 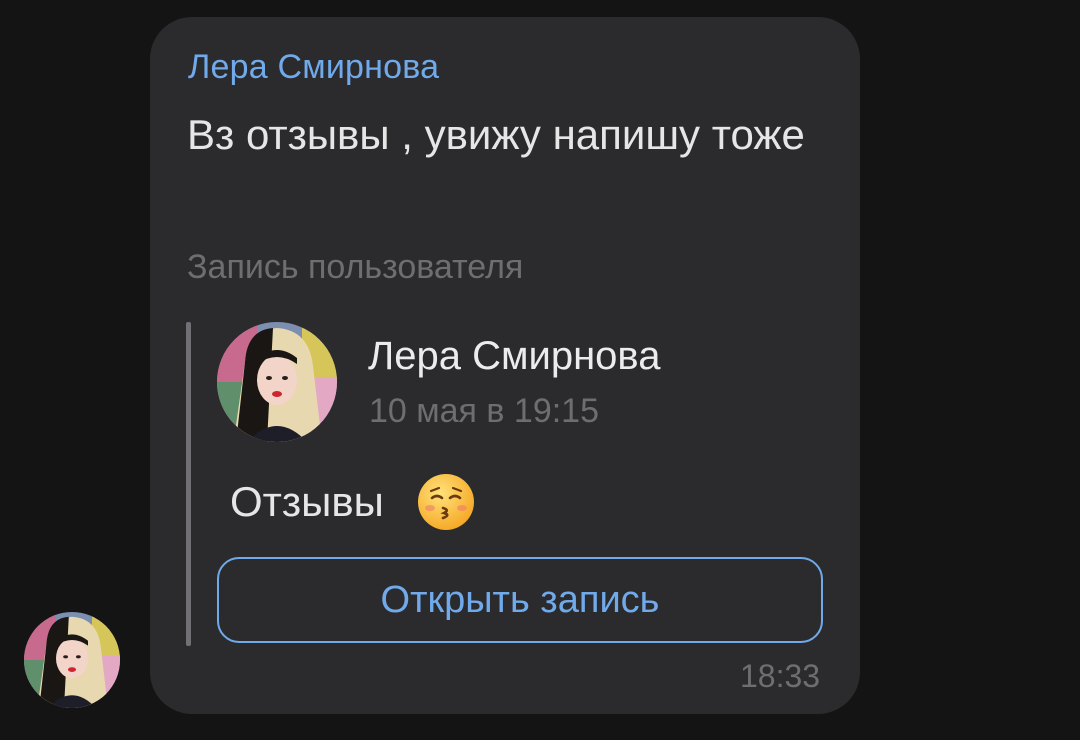 I want to click on quote-bar, so click(x=188, y=484).